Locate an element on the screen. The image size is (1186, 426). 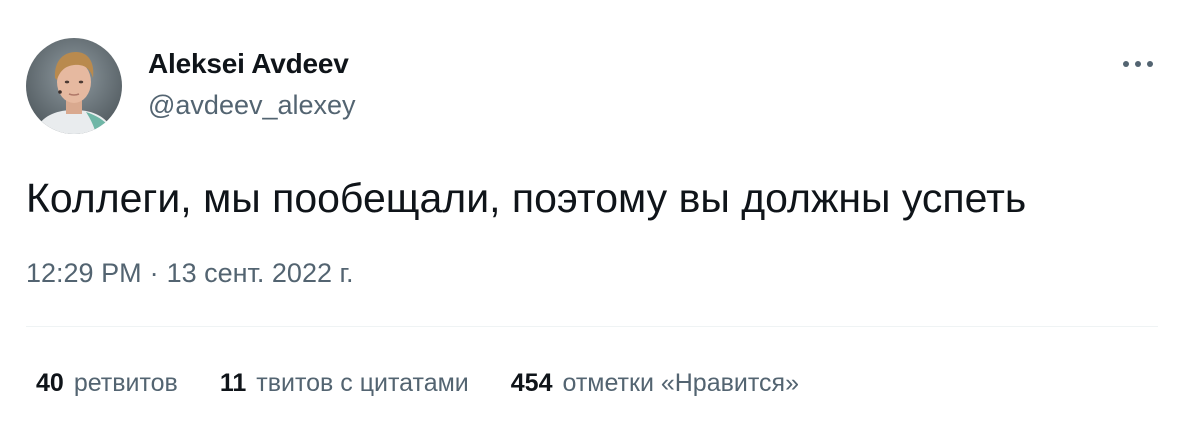
quote-tweets-stat: 11 твитов с цитатами is located at coordinates (344, 383).